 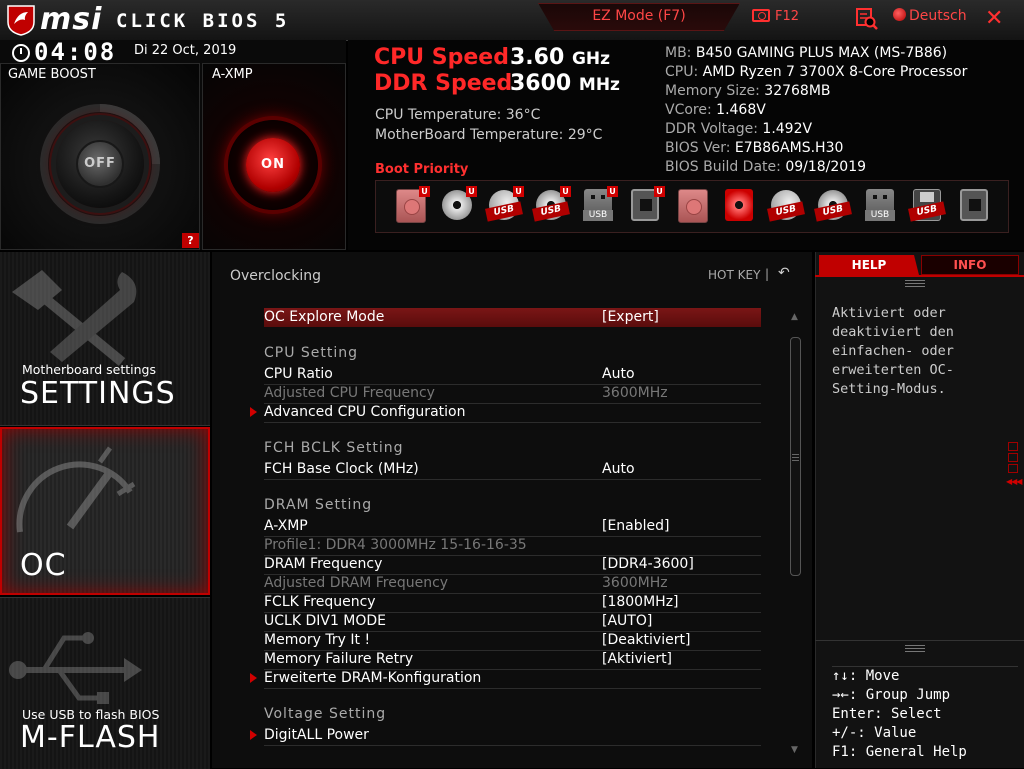 What do you see at coordinates (711, 129) in the screenshot?
I see `sysinfo-key: DDR Voltage:` at bounding box center [711, 129].